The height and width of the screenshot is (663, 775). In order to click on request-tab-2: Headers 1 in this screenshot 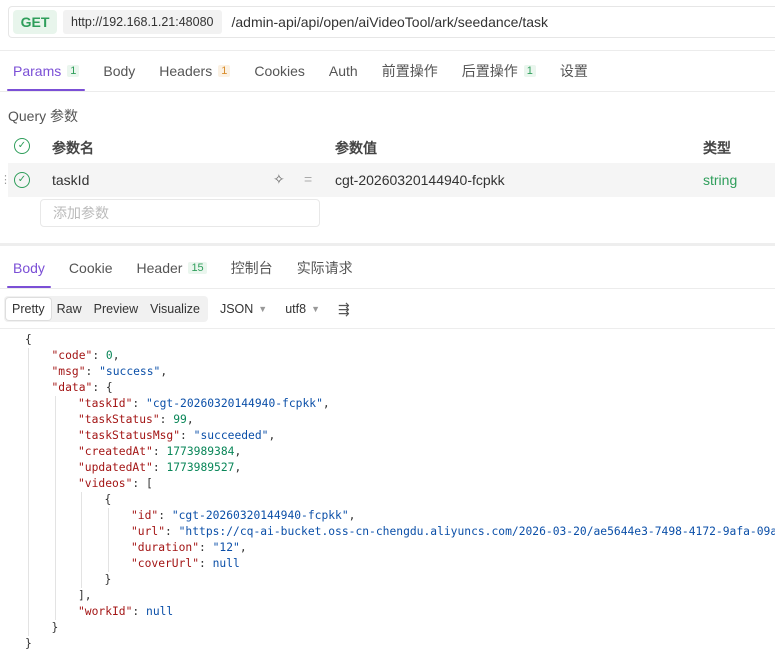, I will do `click(194, 71)`.